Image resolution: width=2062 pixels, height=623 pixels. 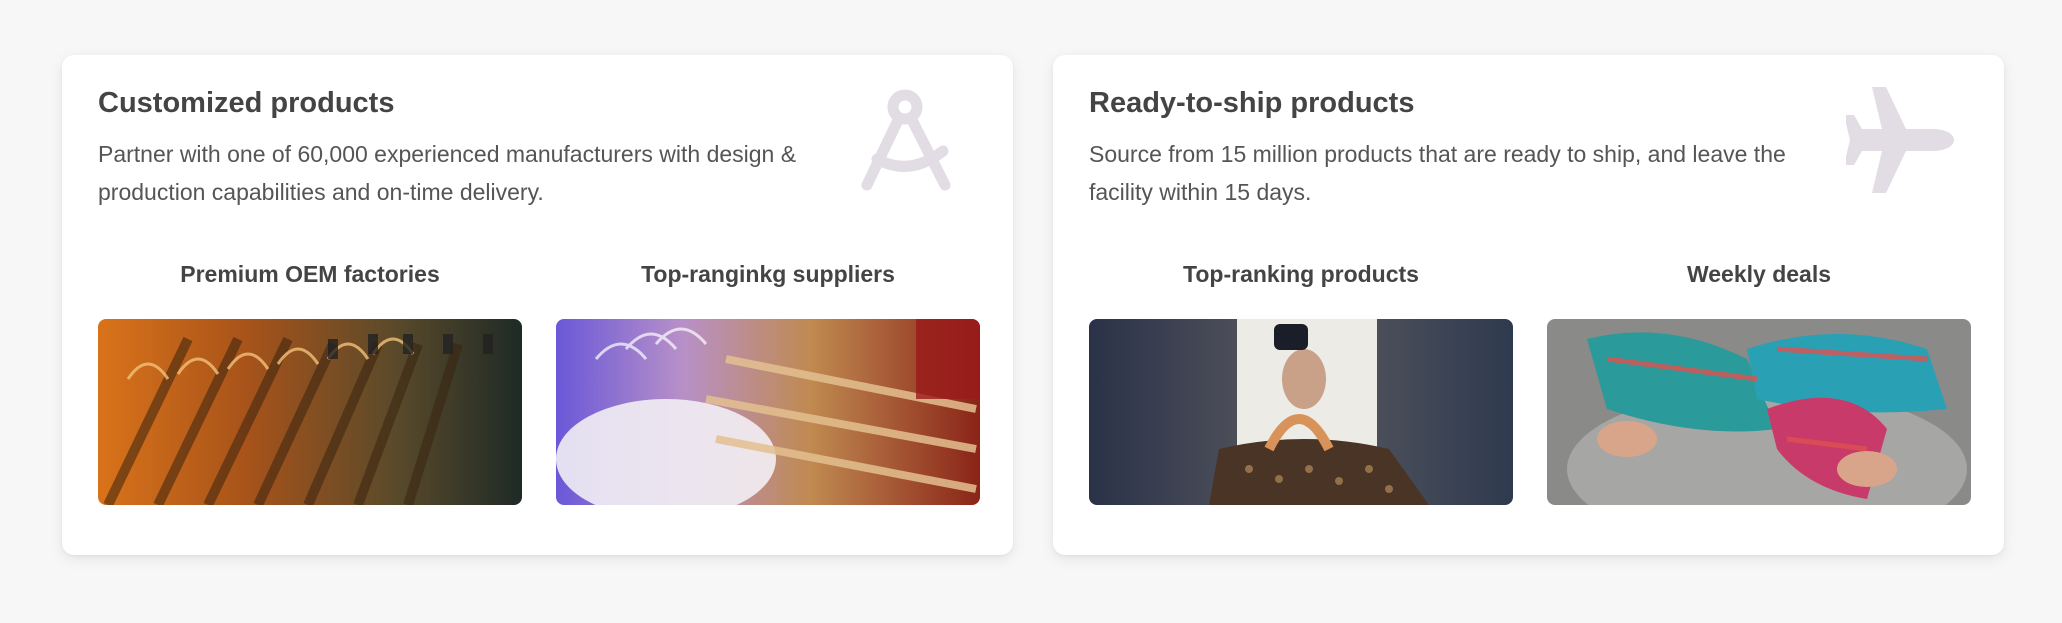 What do you see at coordinates (1900, 140) in the screenshot?
I see `airplane-icon` at bounding box center [1900, 140].